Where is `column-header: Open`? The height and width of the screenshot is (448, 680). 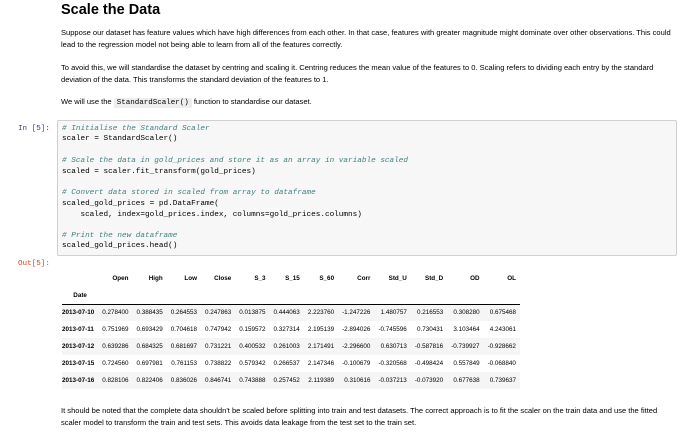
column-header: Open is located at coordinates (120, 278).